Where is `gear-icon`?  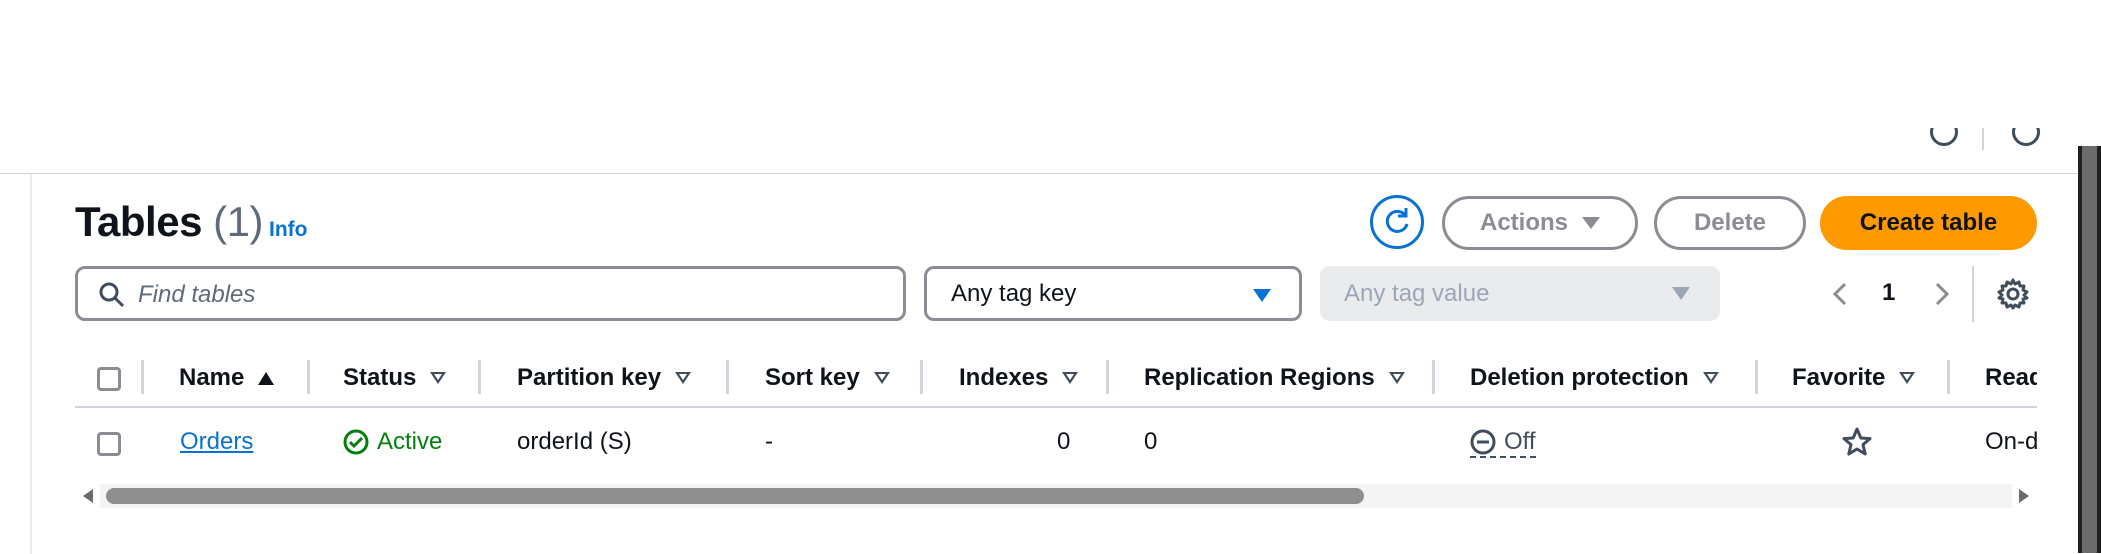
gear-icon is located at coordinates (2013, 294).